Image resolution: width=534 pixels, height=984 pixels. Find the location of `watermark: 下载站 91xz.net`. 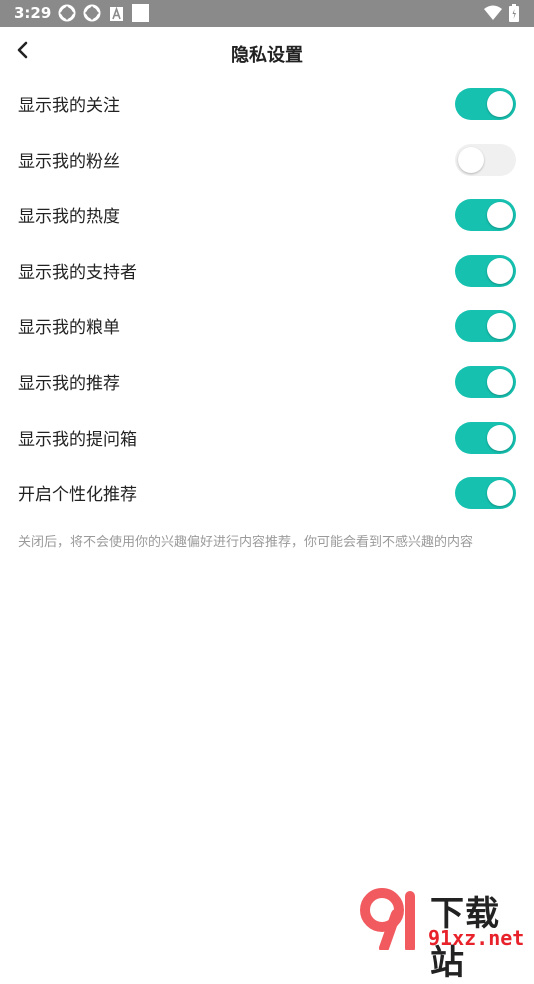

watermark: 下载站 91xz.net is located at coordinates (447, 934).